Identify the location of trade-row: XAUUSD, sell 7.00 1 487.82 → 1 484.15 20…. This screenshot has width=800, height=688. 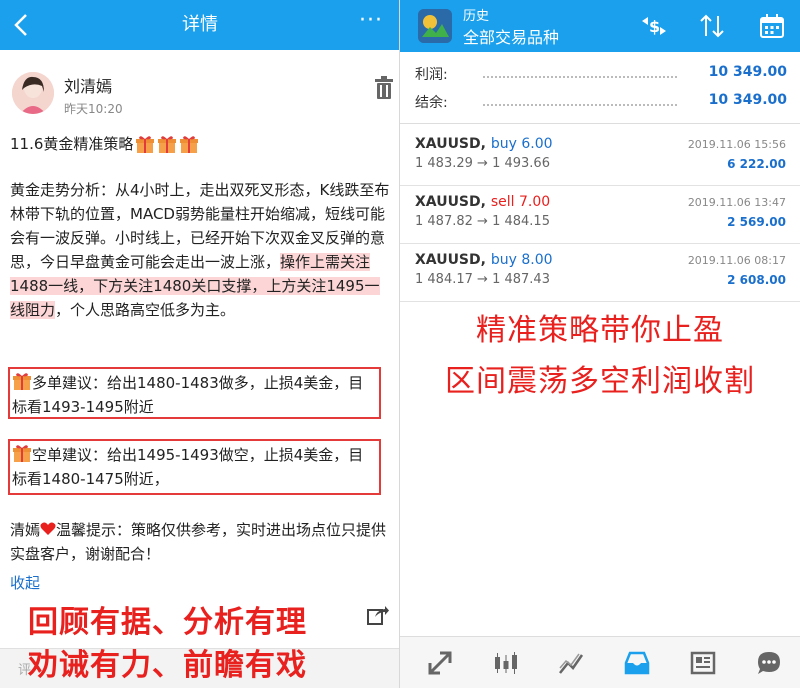
(600, 215).